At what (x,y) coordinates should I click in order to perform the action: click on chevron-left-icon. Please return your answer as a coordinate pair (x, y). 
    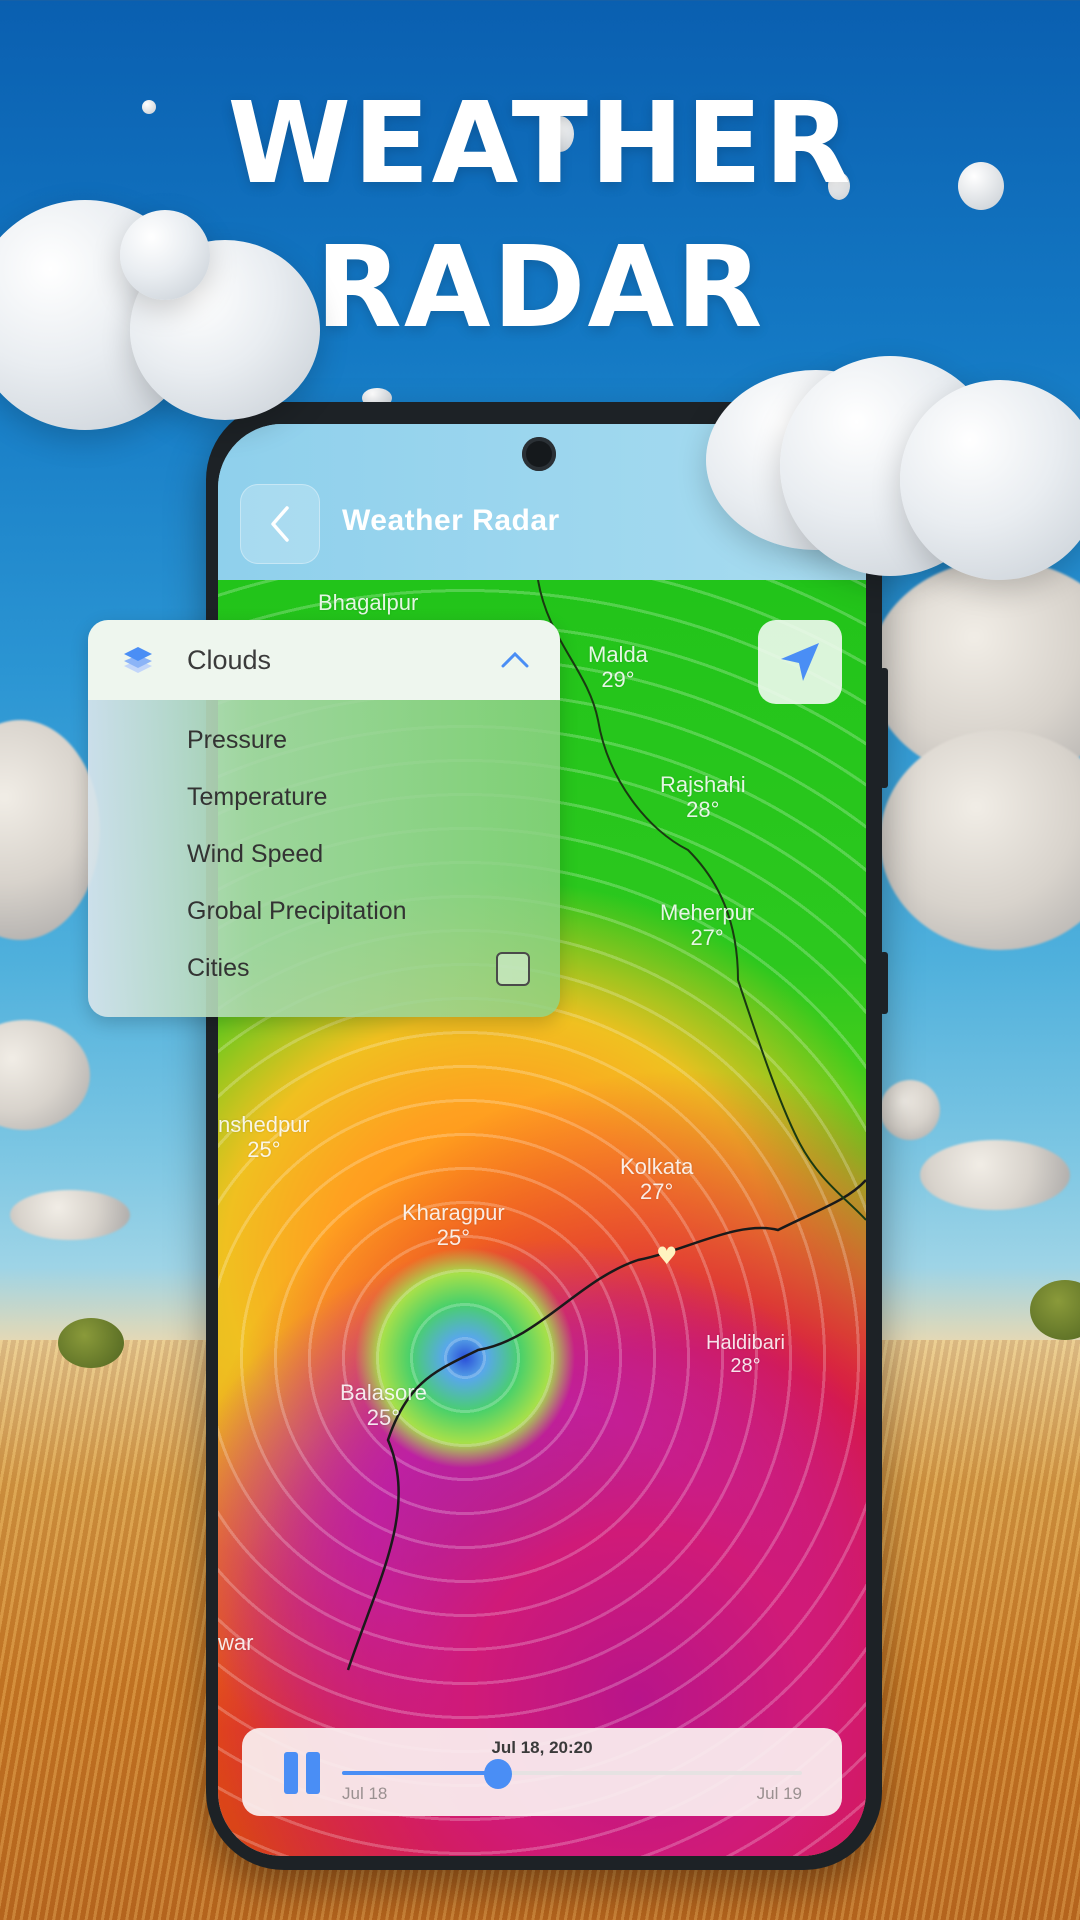
    Looking at the image, I should click on (280, 524).